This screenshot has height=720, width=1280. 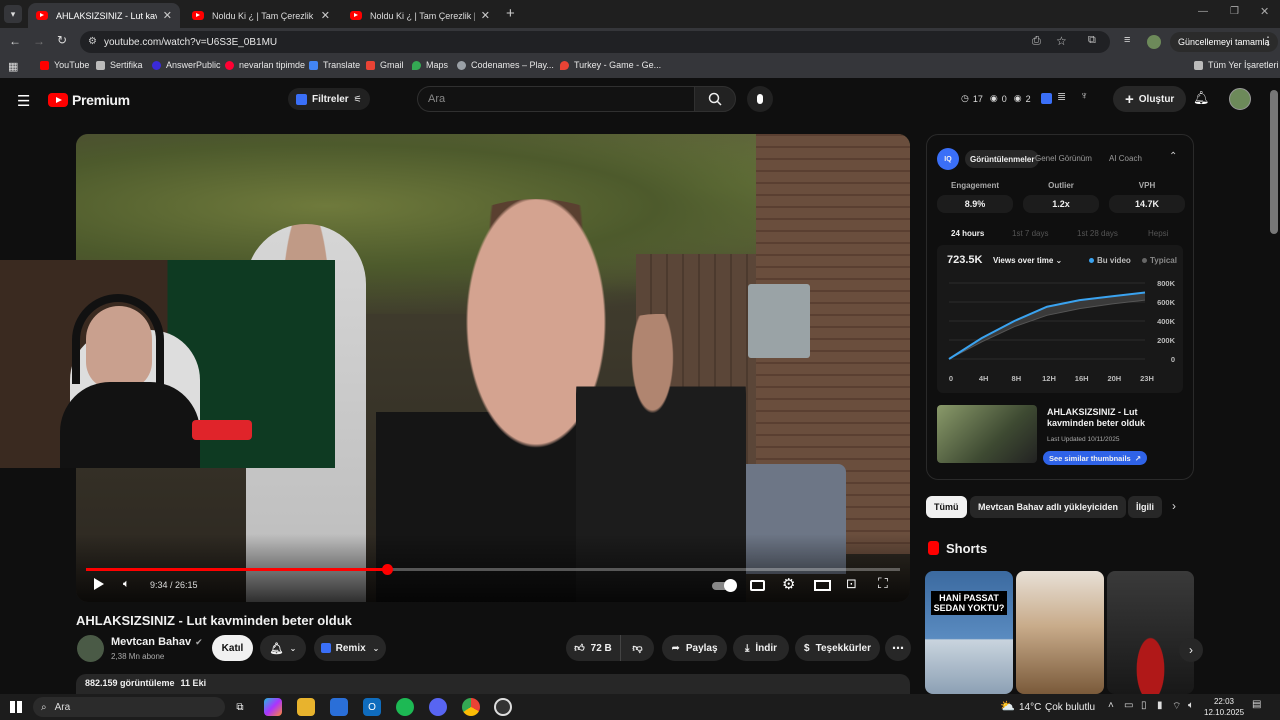 I want to click on description-box: 882.159 görüntüleme 11 Eki, so click(x=493, y=684).